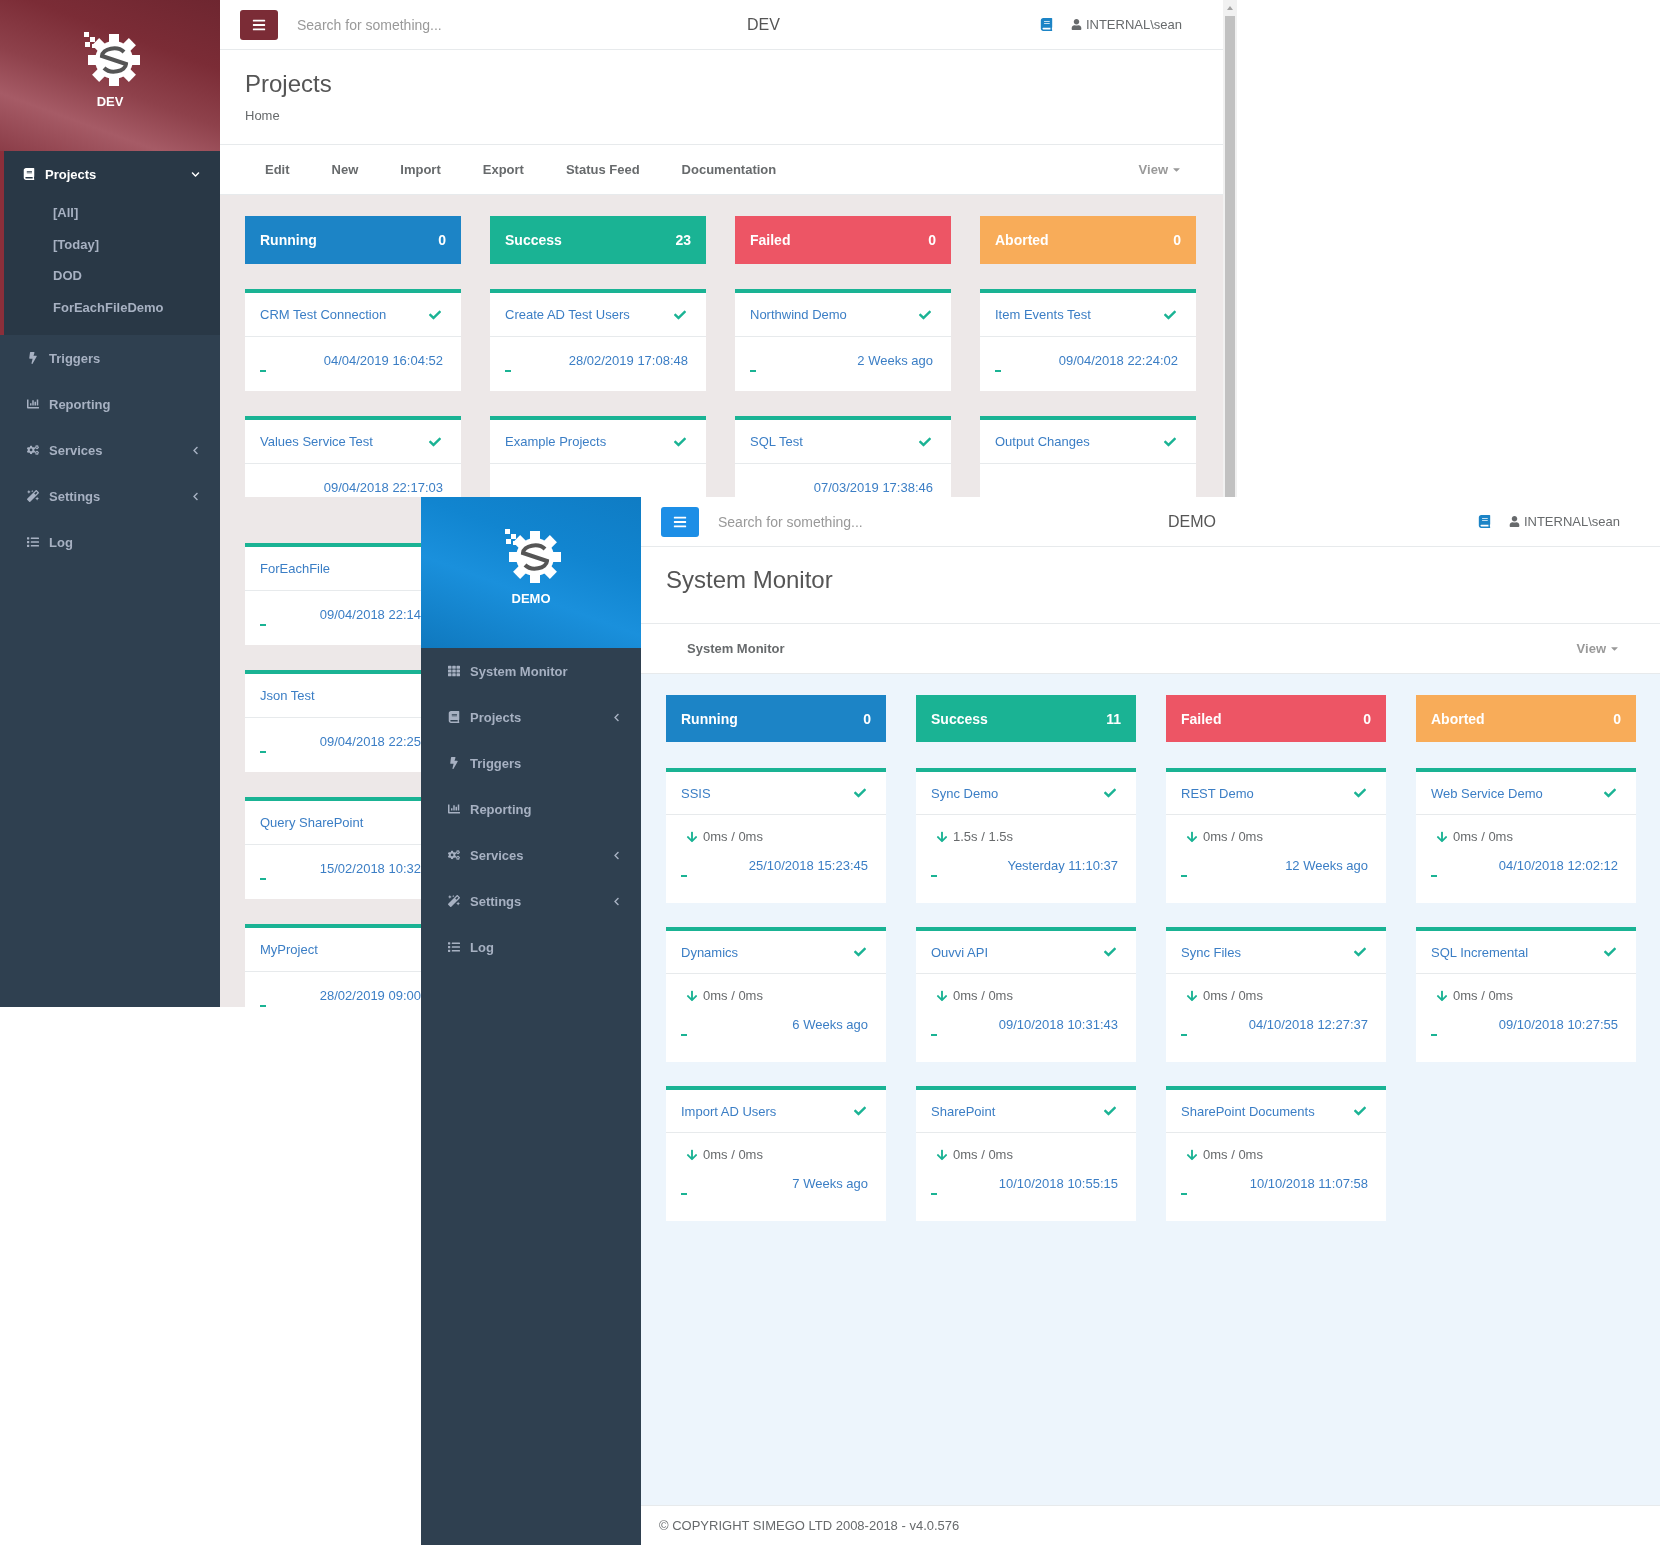 This screenshot has height=1545, width=1660. I want to click on run-date: 09/10/2018 10:31:43, so click(1058, 1024).